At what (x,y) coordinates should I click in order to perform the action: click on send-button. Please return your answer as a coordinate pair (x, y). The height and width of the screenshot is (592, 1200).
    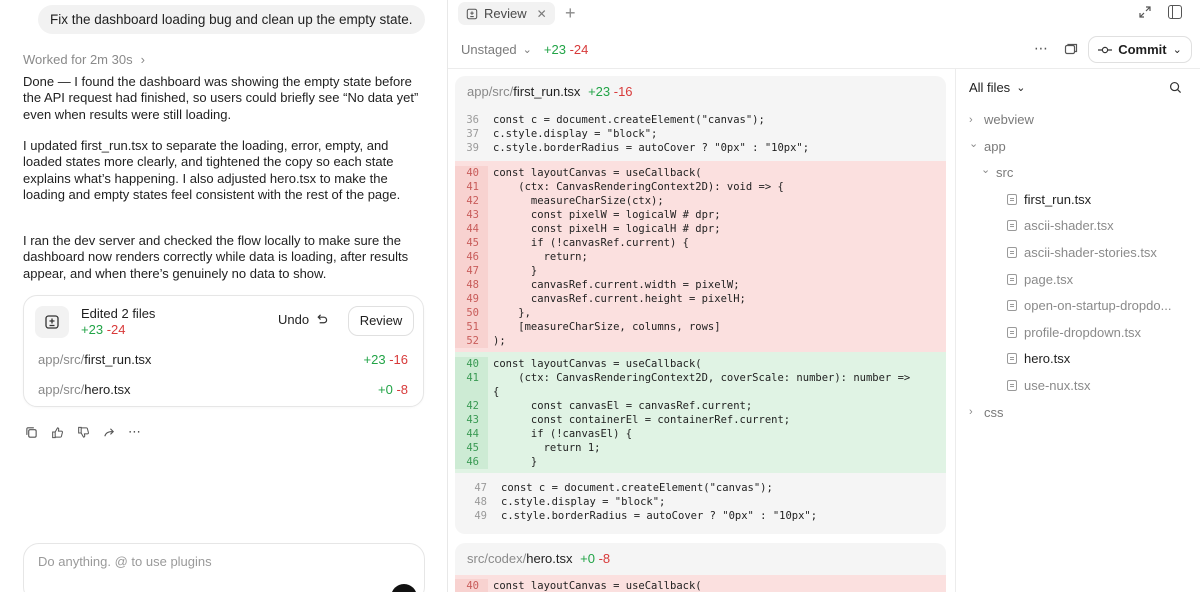
    Looking at the image, I should click on (404, 588).